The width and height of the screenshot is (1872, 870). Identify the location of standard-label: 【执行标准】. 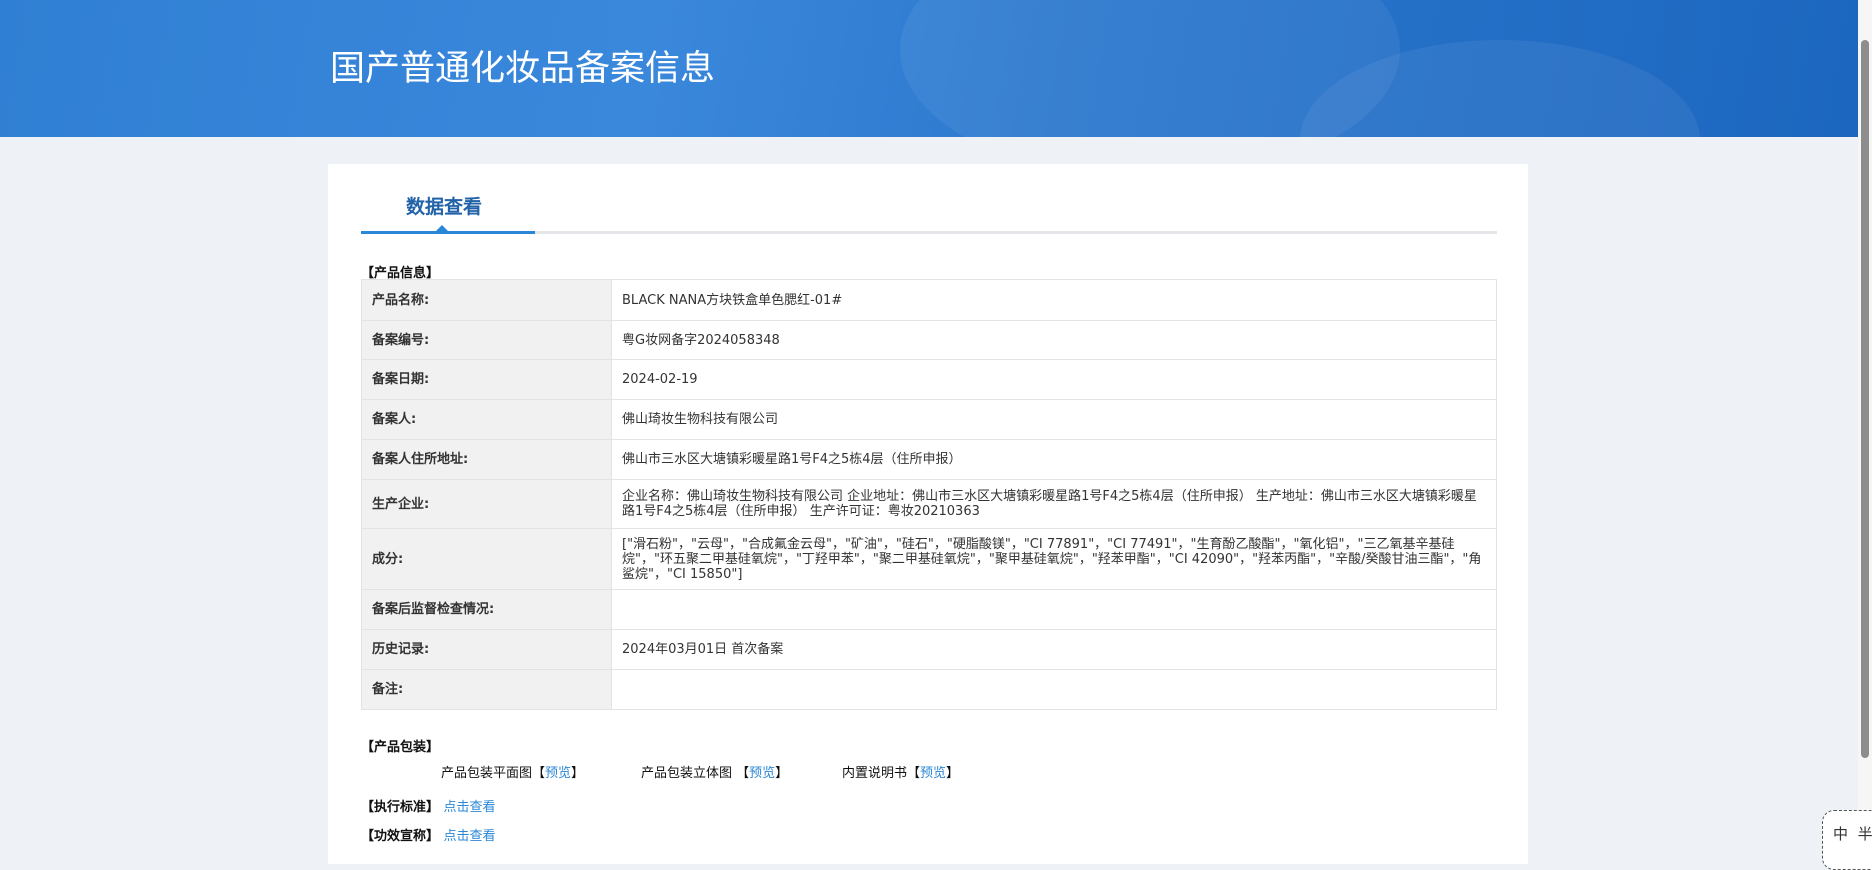
(400, 807).